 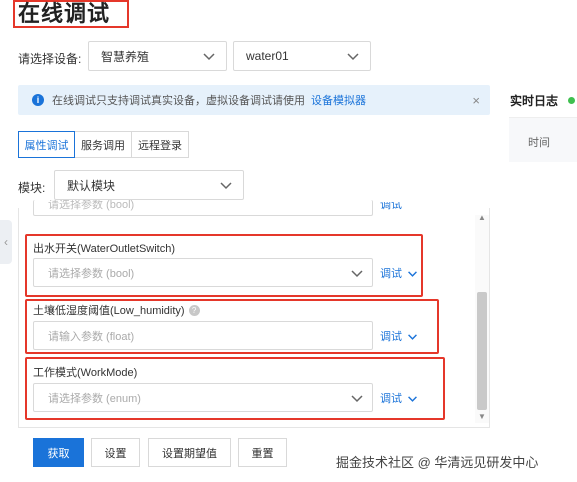 What do you see at coordinates (91, 273) in the screenshot?
I see `water-outlet-placeholder: 请选择参数 (bool)` at bounding box center [91, 273].